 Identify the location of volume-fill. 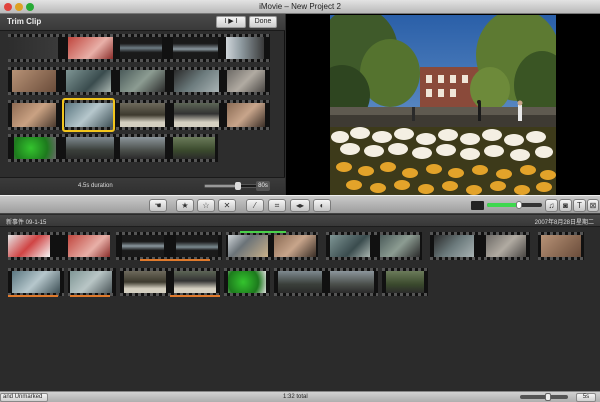
(503, 205).